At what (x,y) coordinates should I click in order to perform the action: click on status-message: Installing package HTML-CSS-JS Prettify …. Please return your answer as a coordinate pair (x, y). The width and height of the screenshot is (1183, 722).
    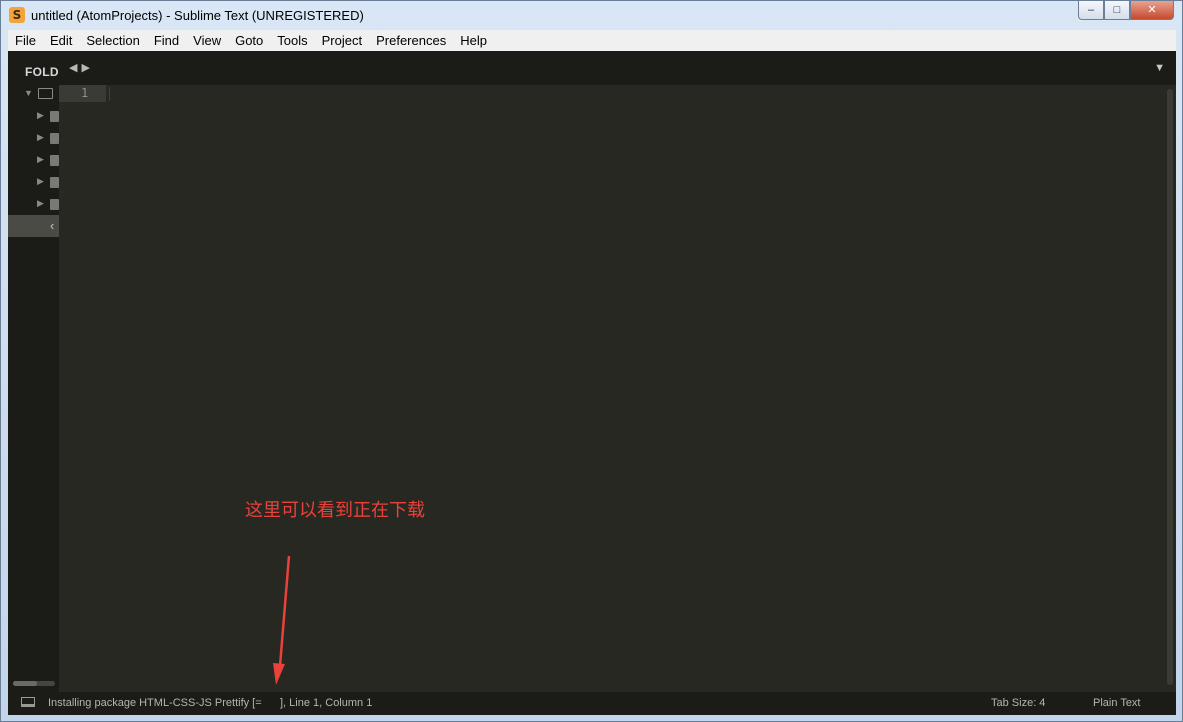
    Looking at the image, I should click on (210, 703).